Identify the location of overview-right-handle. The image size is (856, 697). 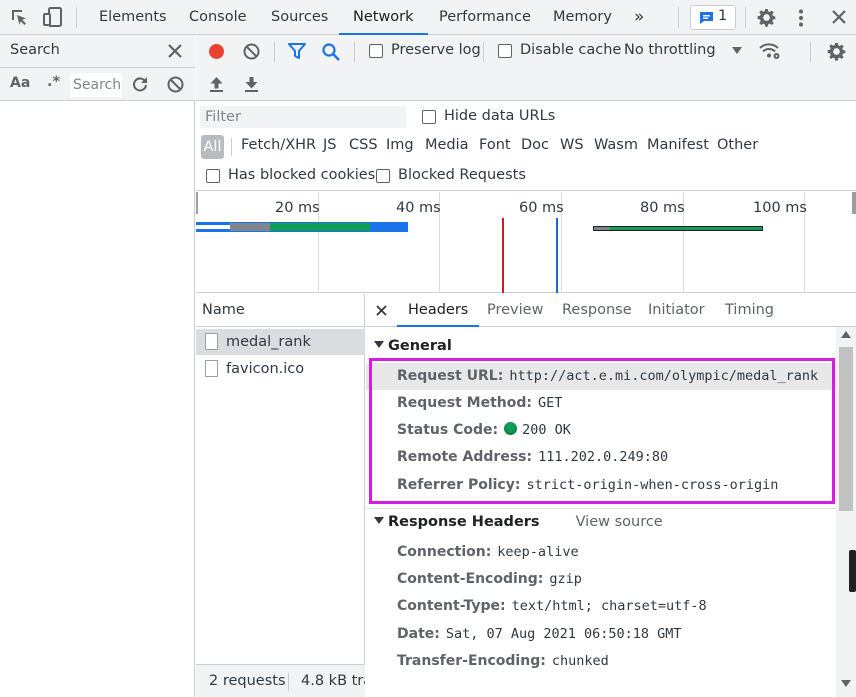
(854, 203).